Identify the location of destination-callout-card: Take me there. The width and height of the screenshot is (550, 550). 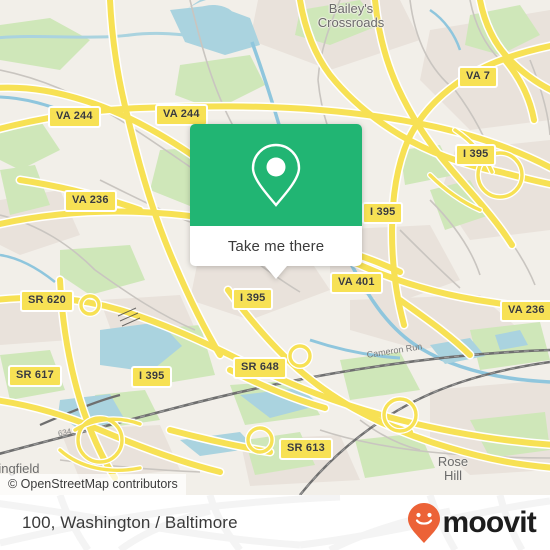
(276, 201).